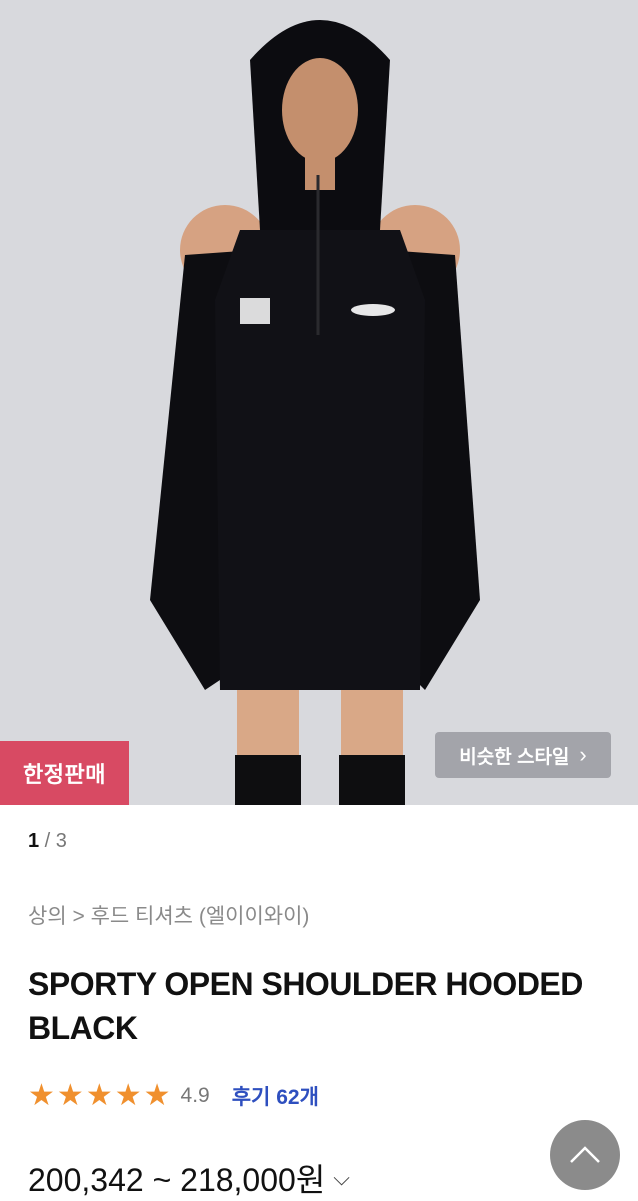 The image size is (638, 1201). What do you see at coordinates (341, 1177) in the screenshot?
I see `chevron-down-icon: ⌵` at bounding box center [341, 1177].